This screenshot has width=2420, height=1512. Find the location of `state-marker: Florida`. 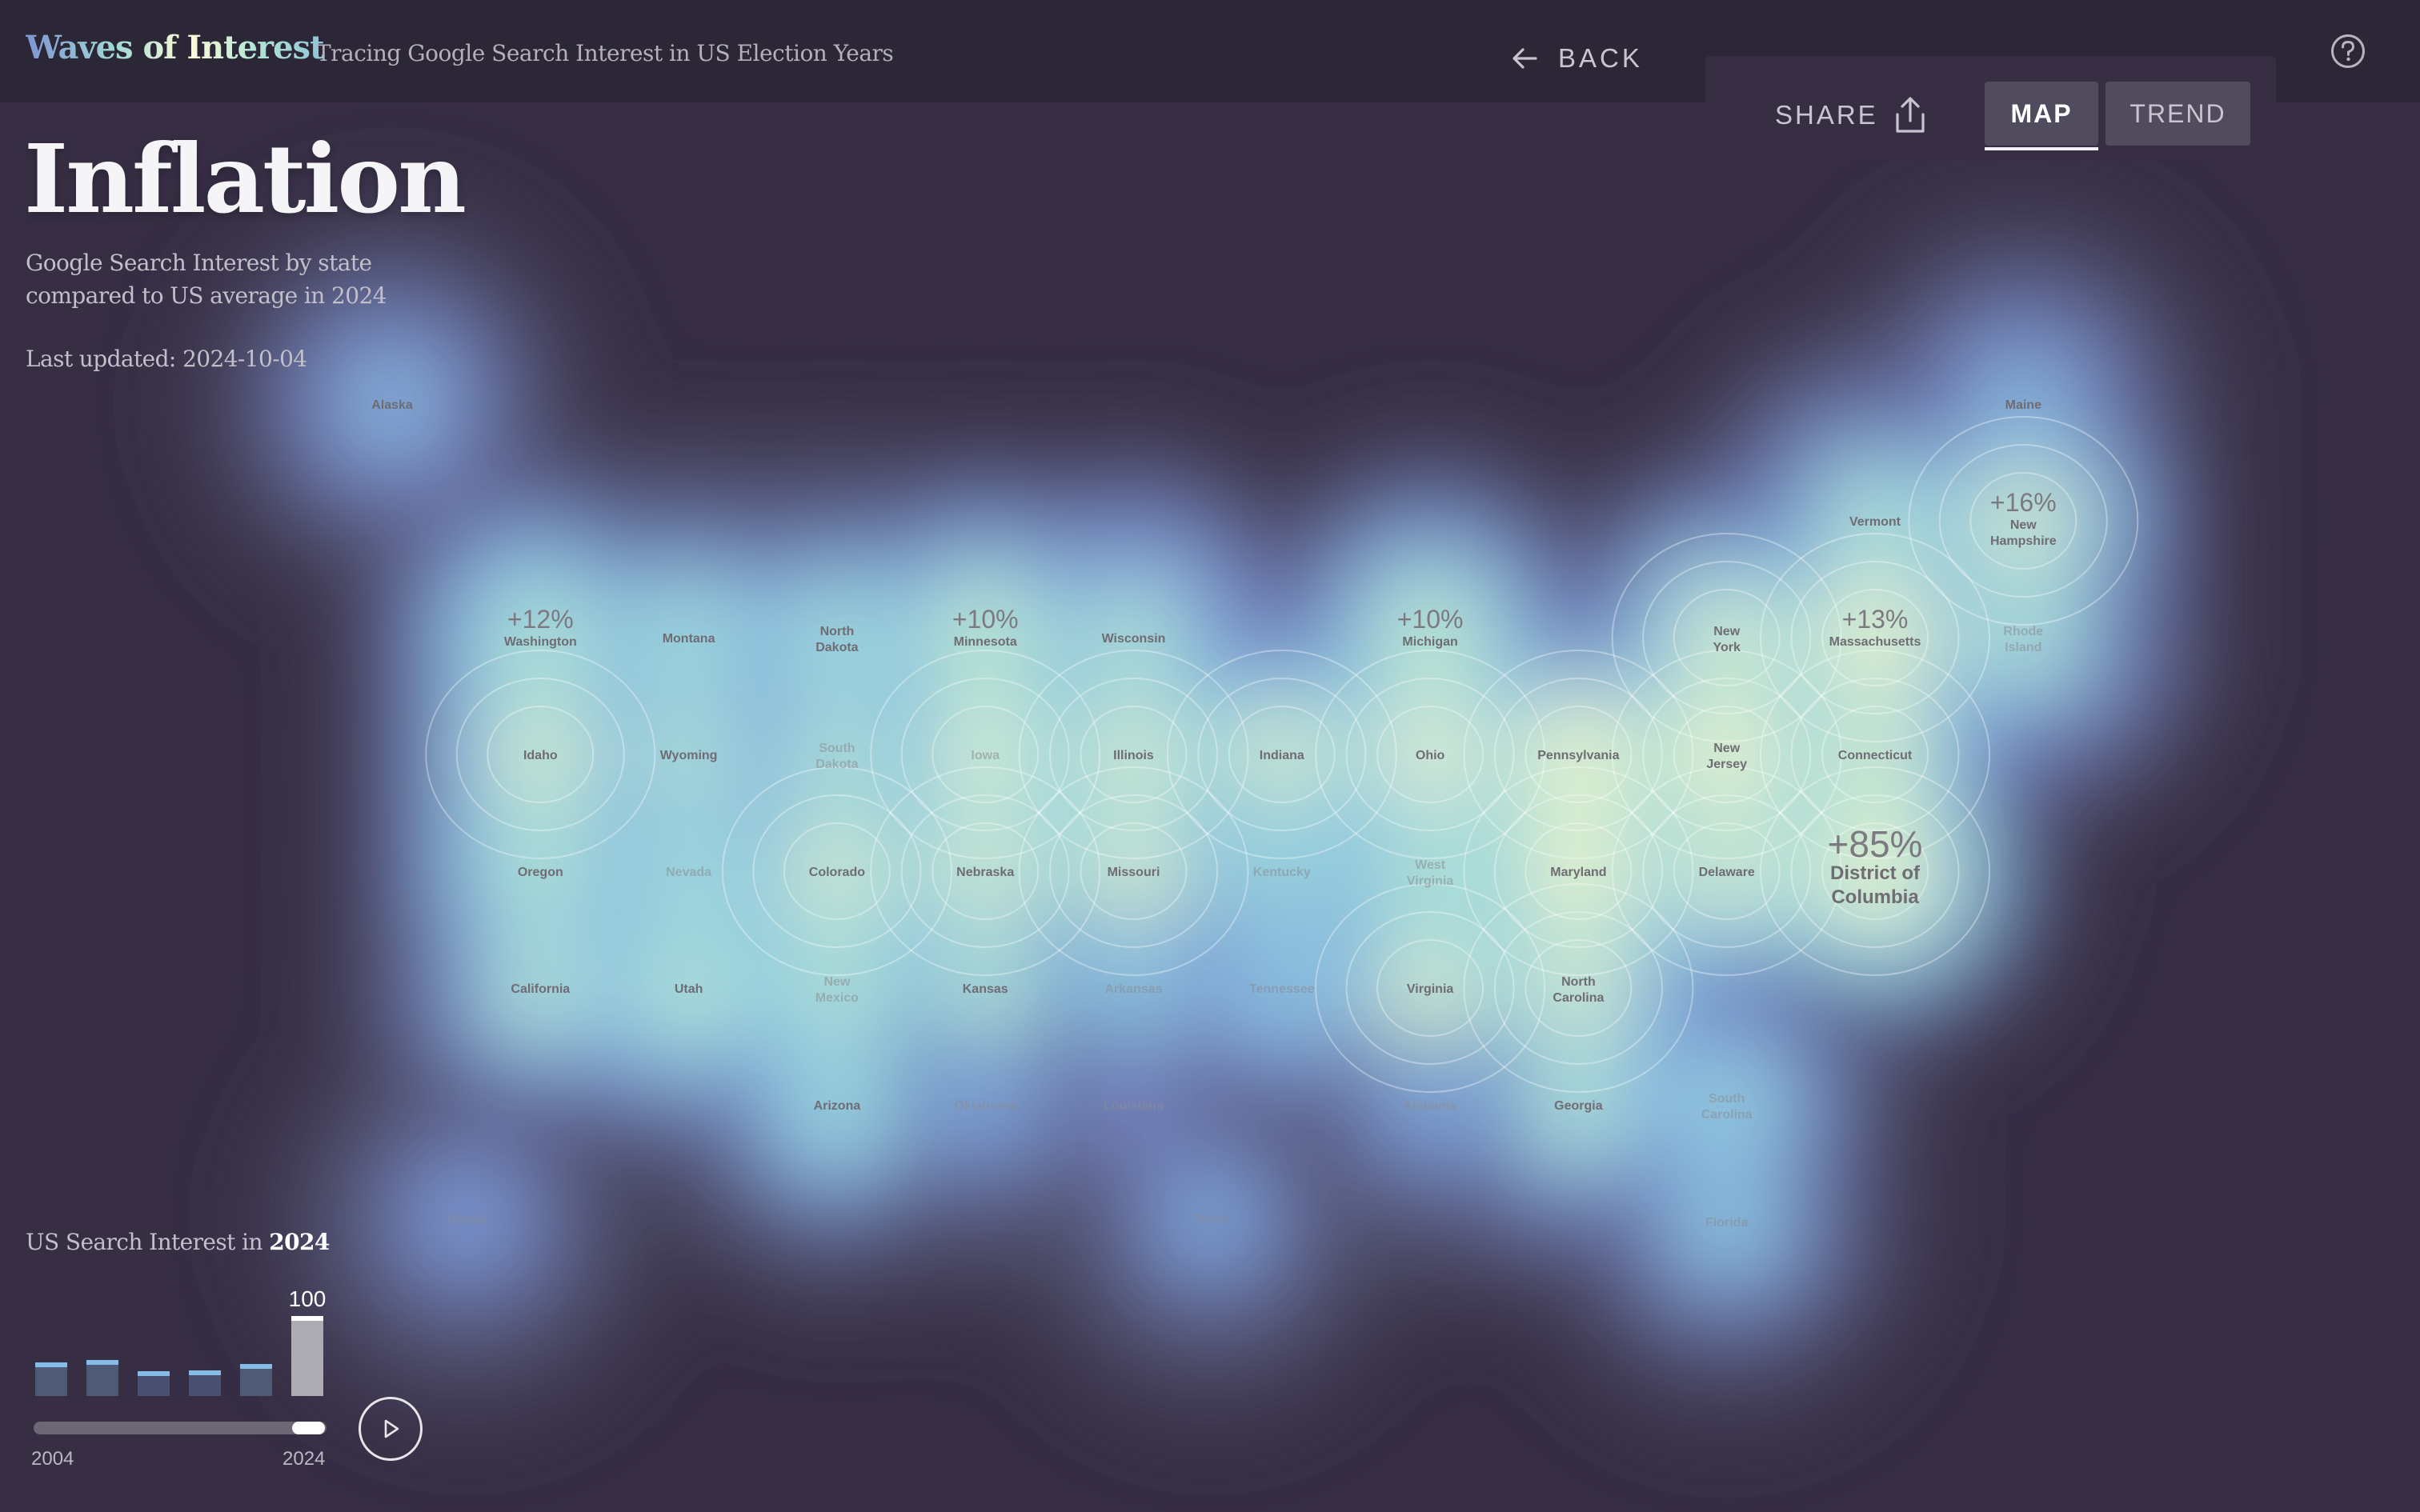

state-marker: Florida is located at coordinates (1726, 1223).